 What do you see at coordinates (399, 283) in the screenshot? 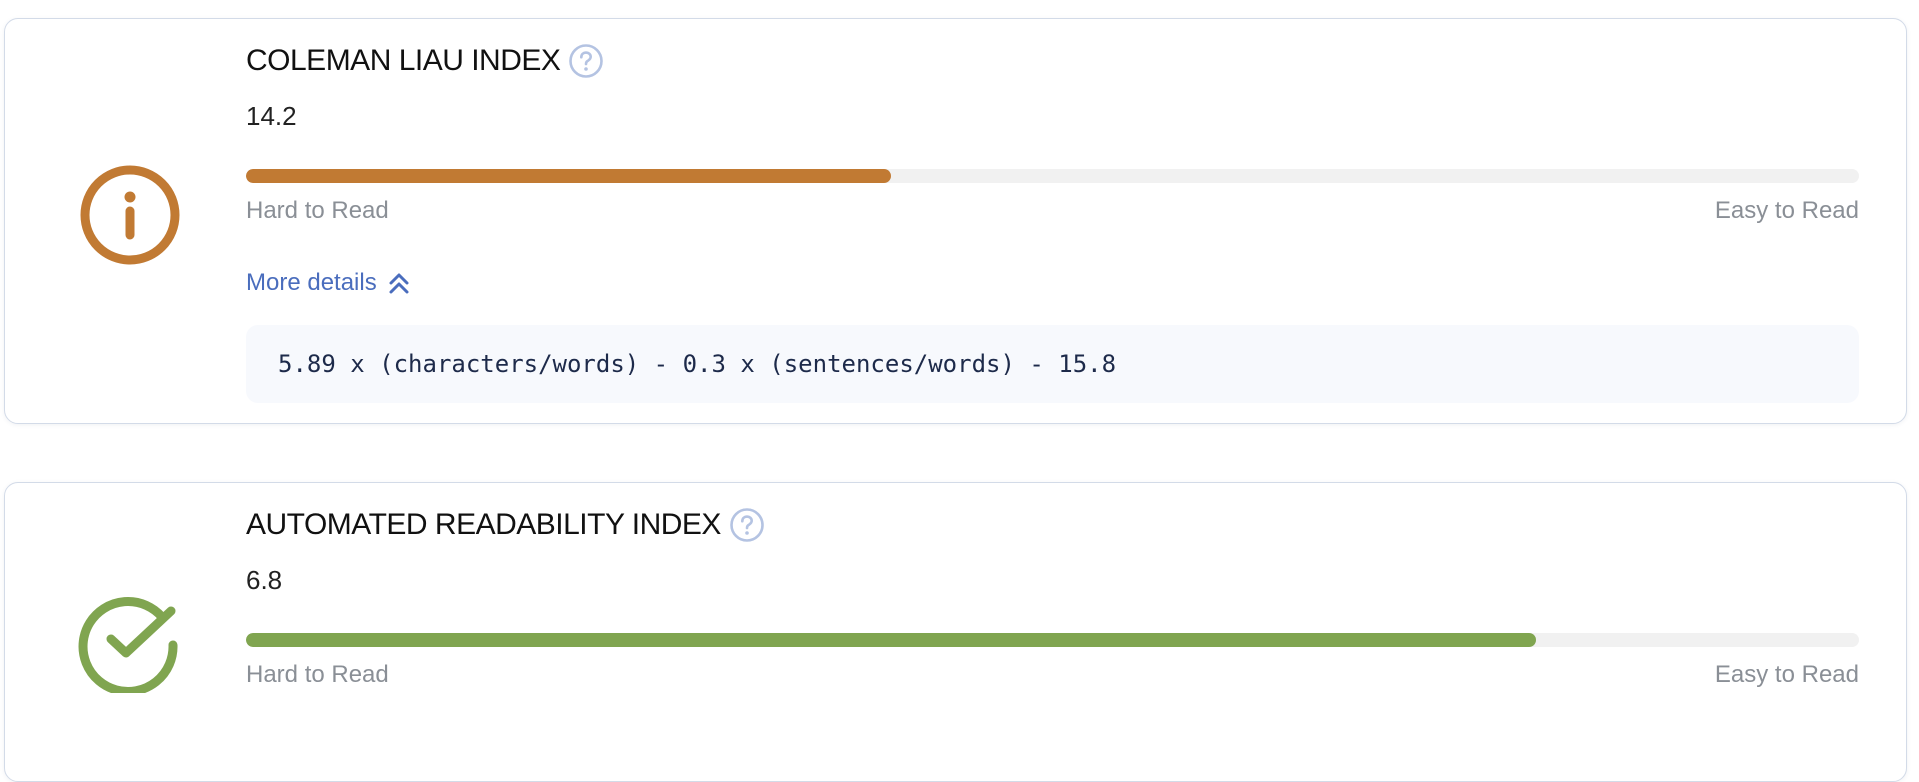
I see `chevron-double-up-icon` at bounding box center [399, 283].